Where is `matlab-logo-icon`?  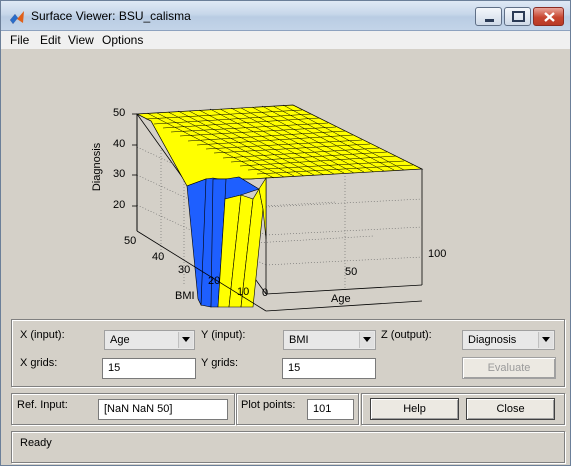 matlab-logo-icon is located at coordinates (17, 17).